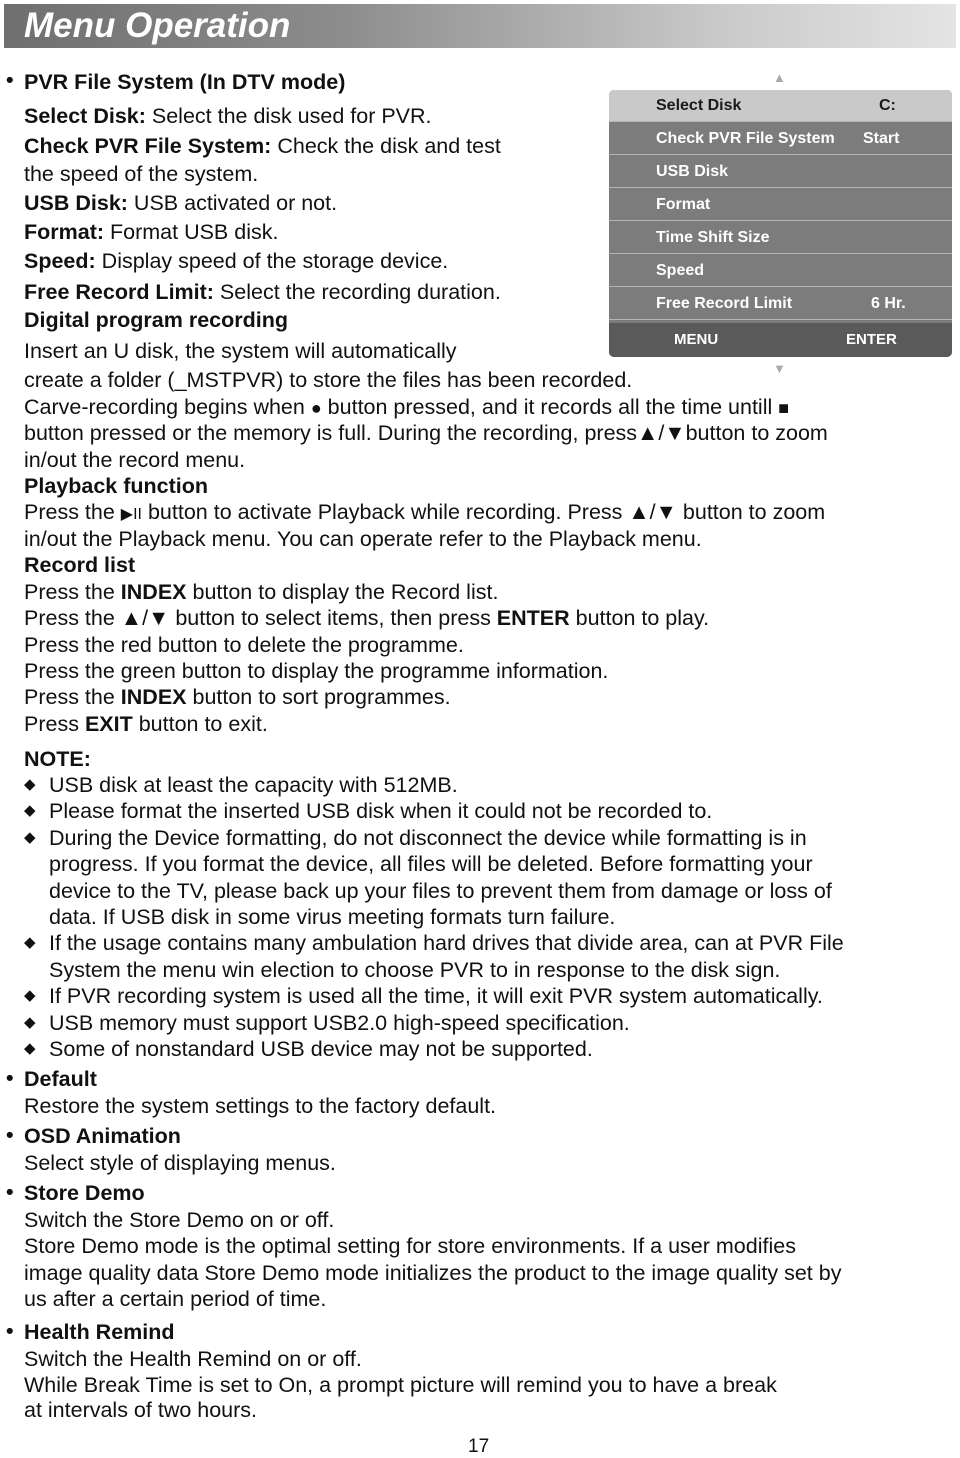  Describe the element at coordinates (780, 340) in the screenshot. I see `menu-footer: MENU ENTER` at that location.